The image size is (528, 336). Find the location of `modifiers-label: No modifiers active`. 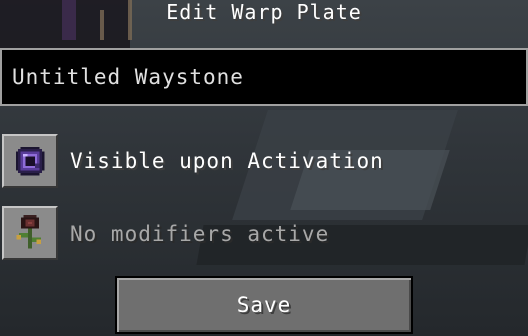

modifiers-label: No modifiers active is located at coordinates (200, 234).